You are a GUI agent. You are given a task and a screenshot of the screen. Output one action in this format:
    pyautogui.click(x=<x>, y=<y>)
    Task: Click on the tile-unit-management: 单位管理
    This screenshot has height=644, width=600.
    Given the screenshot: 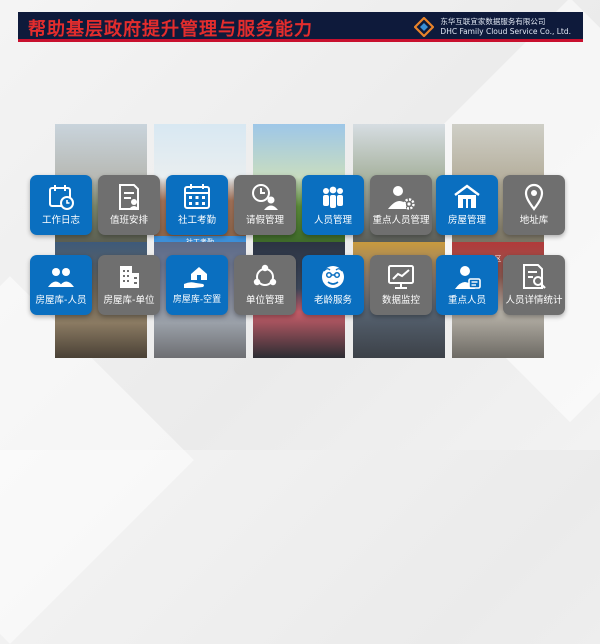 What is the action you would take?
    pyautogui.click(x=265, y=285)
    